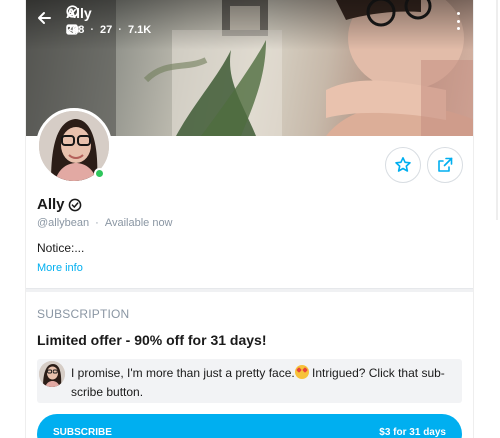 Image resolution: width=500 pixels, height=438 pixels. Describe the element at coordinates (44, 18) in the screenshot. I see `arrow-left-icon` at that location.